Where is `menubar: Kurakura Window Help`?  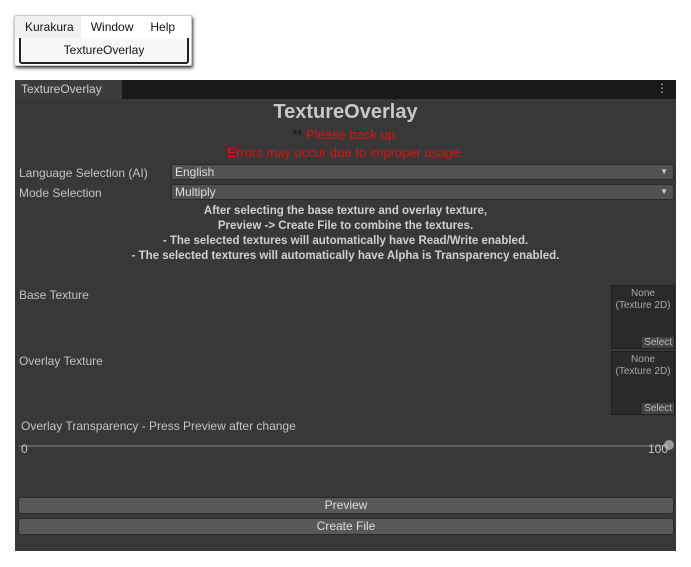 menubar: Kurakura Window Help is located at coordinates (103, 27).